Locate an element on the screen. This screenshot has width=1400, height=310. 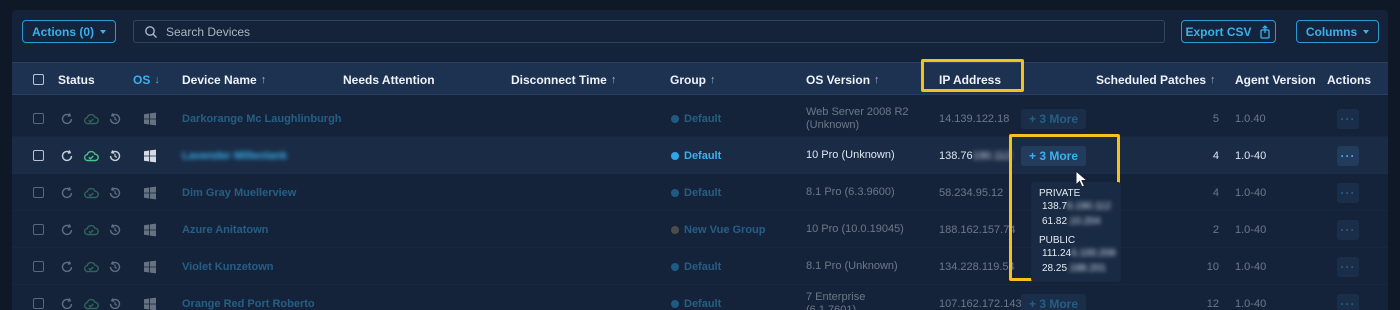
column-needs-attention: Needs Attention is located at coordinates (389, 79).